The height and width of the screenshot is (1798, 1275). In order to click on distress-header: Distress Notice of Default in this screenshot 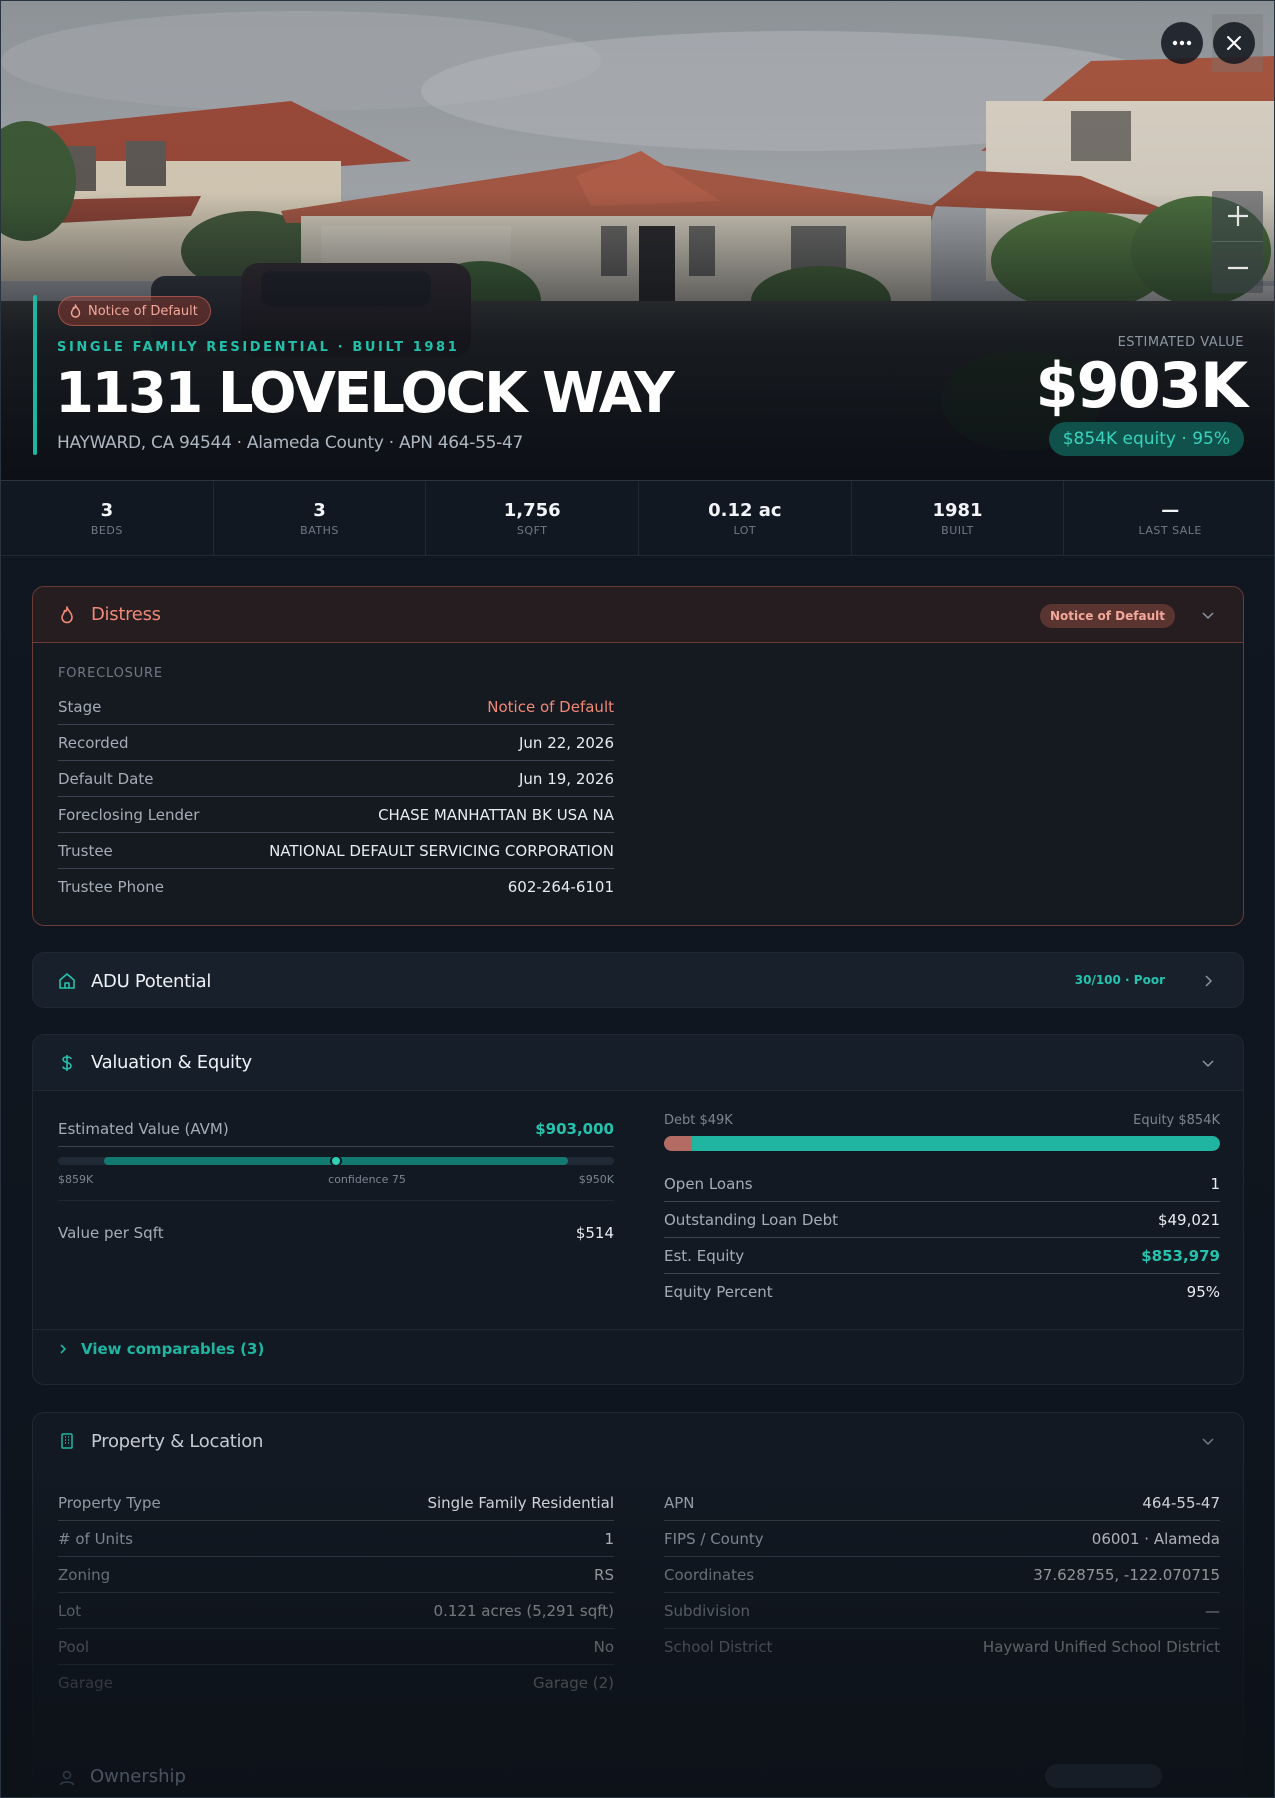, I will do `click(638, 615)`.